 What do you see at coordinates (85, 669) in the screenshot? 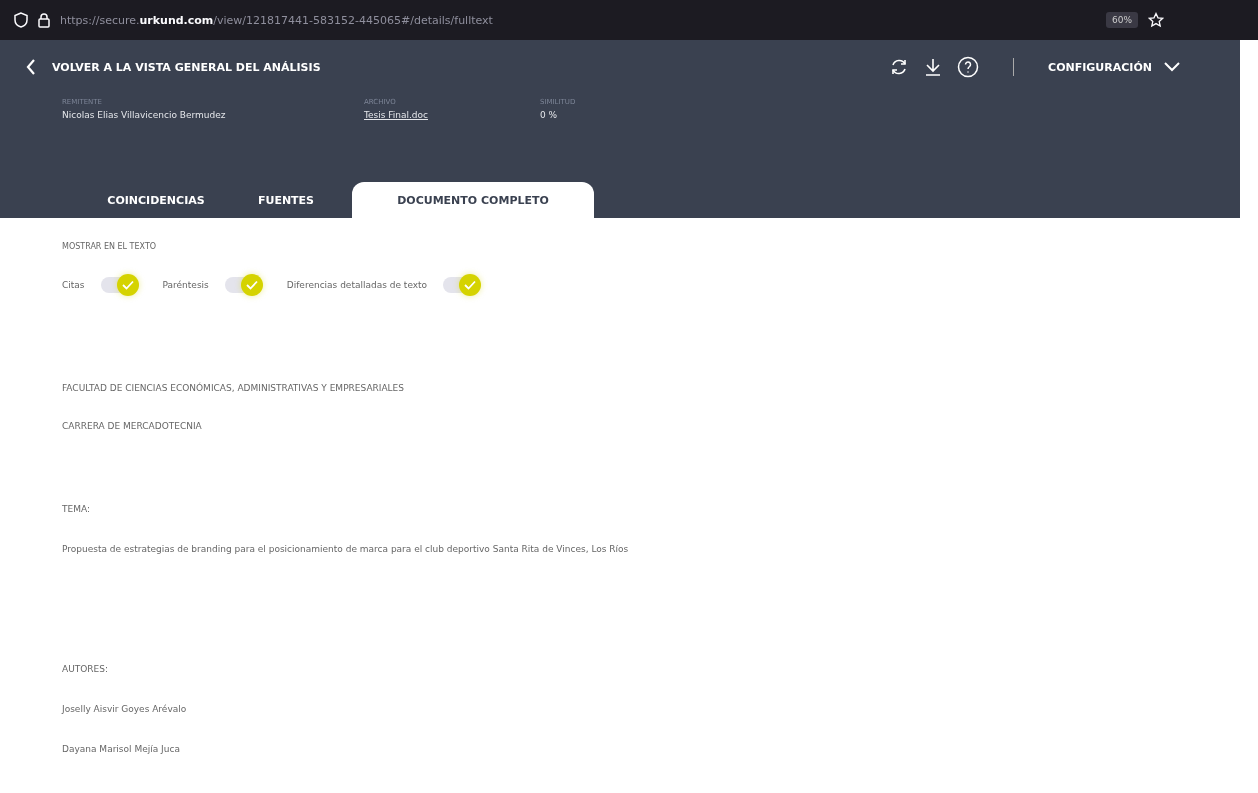
I see `document-paragraph: AUTORES:` at bounding box center [85, 669].